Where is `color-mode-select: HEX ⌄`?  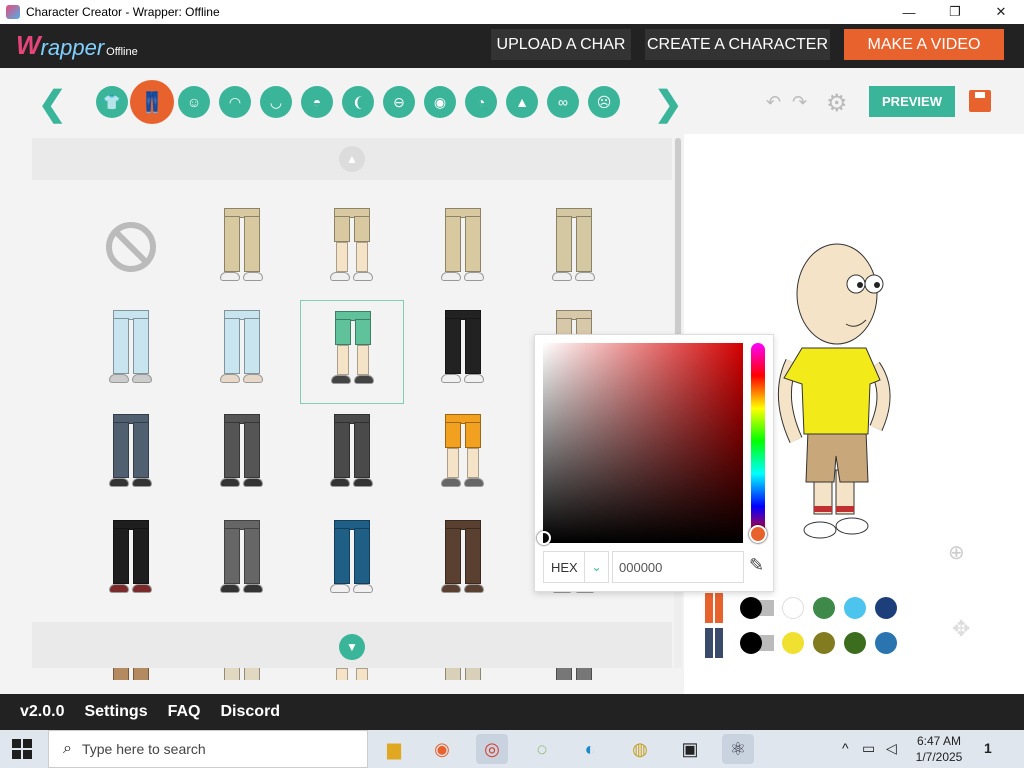 color-mode-select: HEX ⌄ is located at coordinates (576, 567).